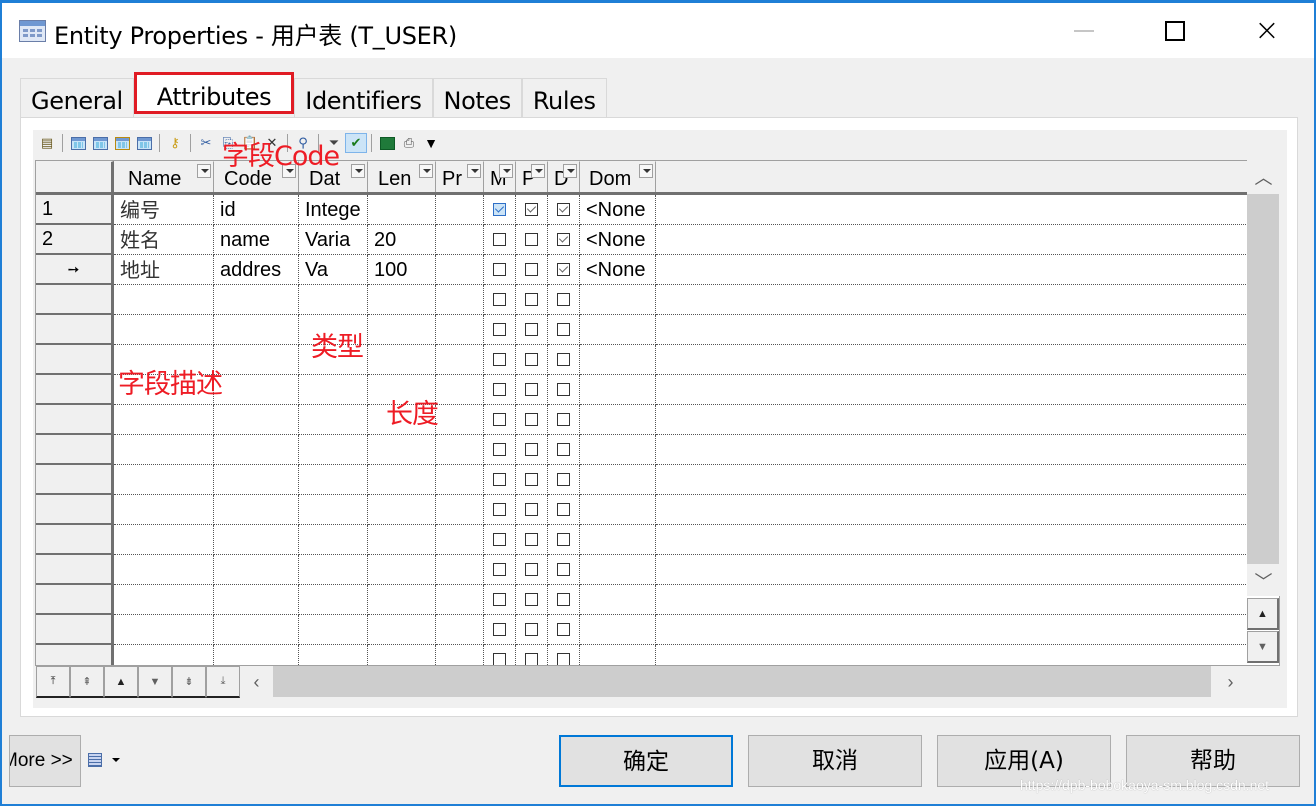 This screenshot has height=806, width=1316. Describe the element at coordinates (144, 143) in the screenshot. I see `reuse-attributes-icon` at that location.